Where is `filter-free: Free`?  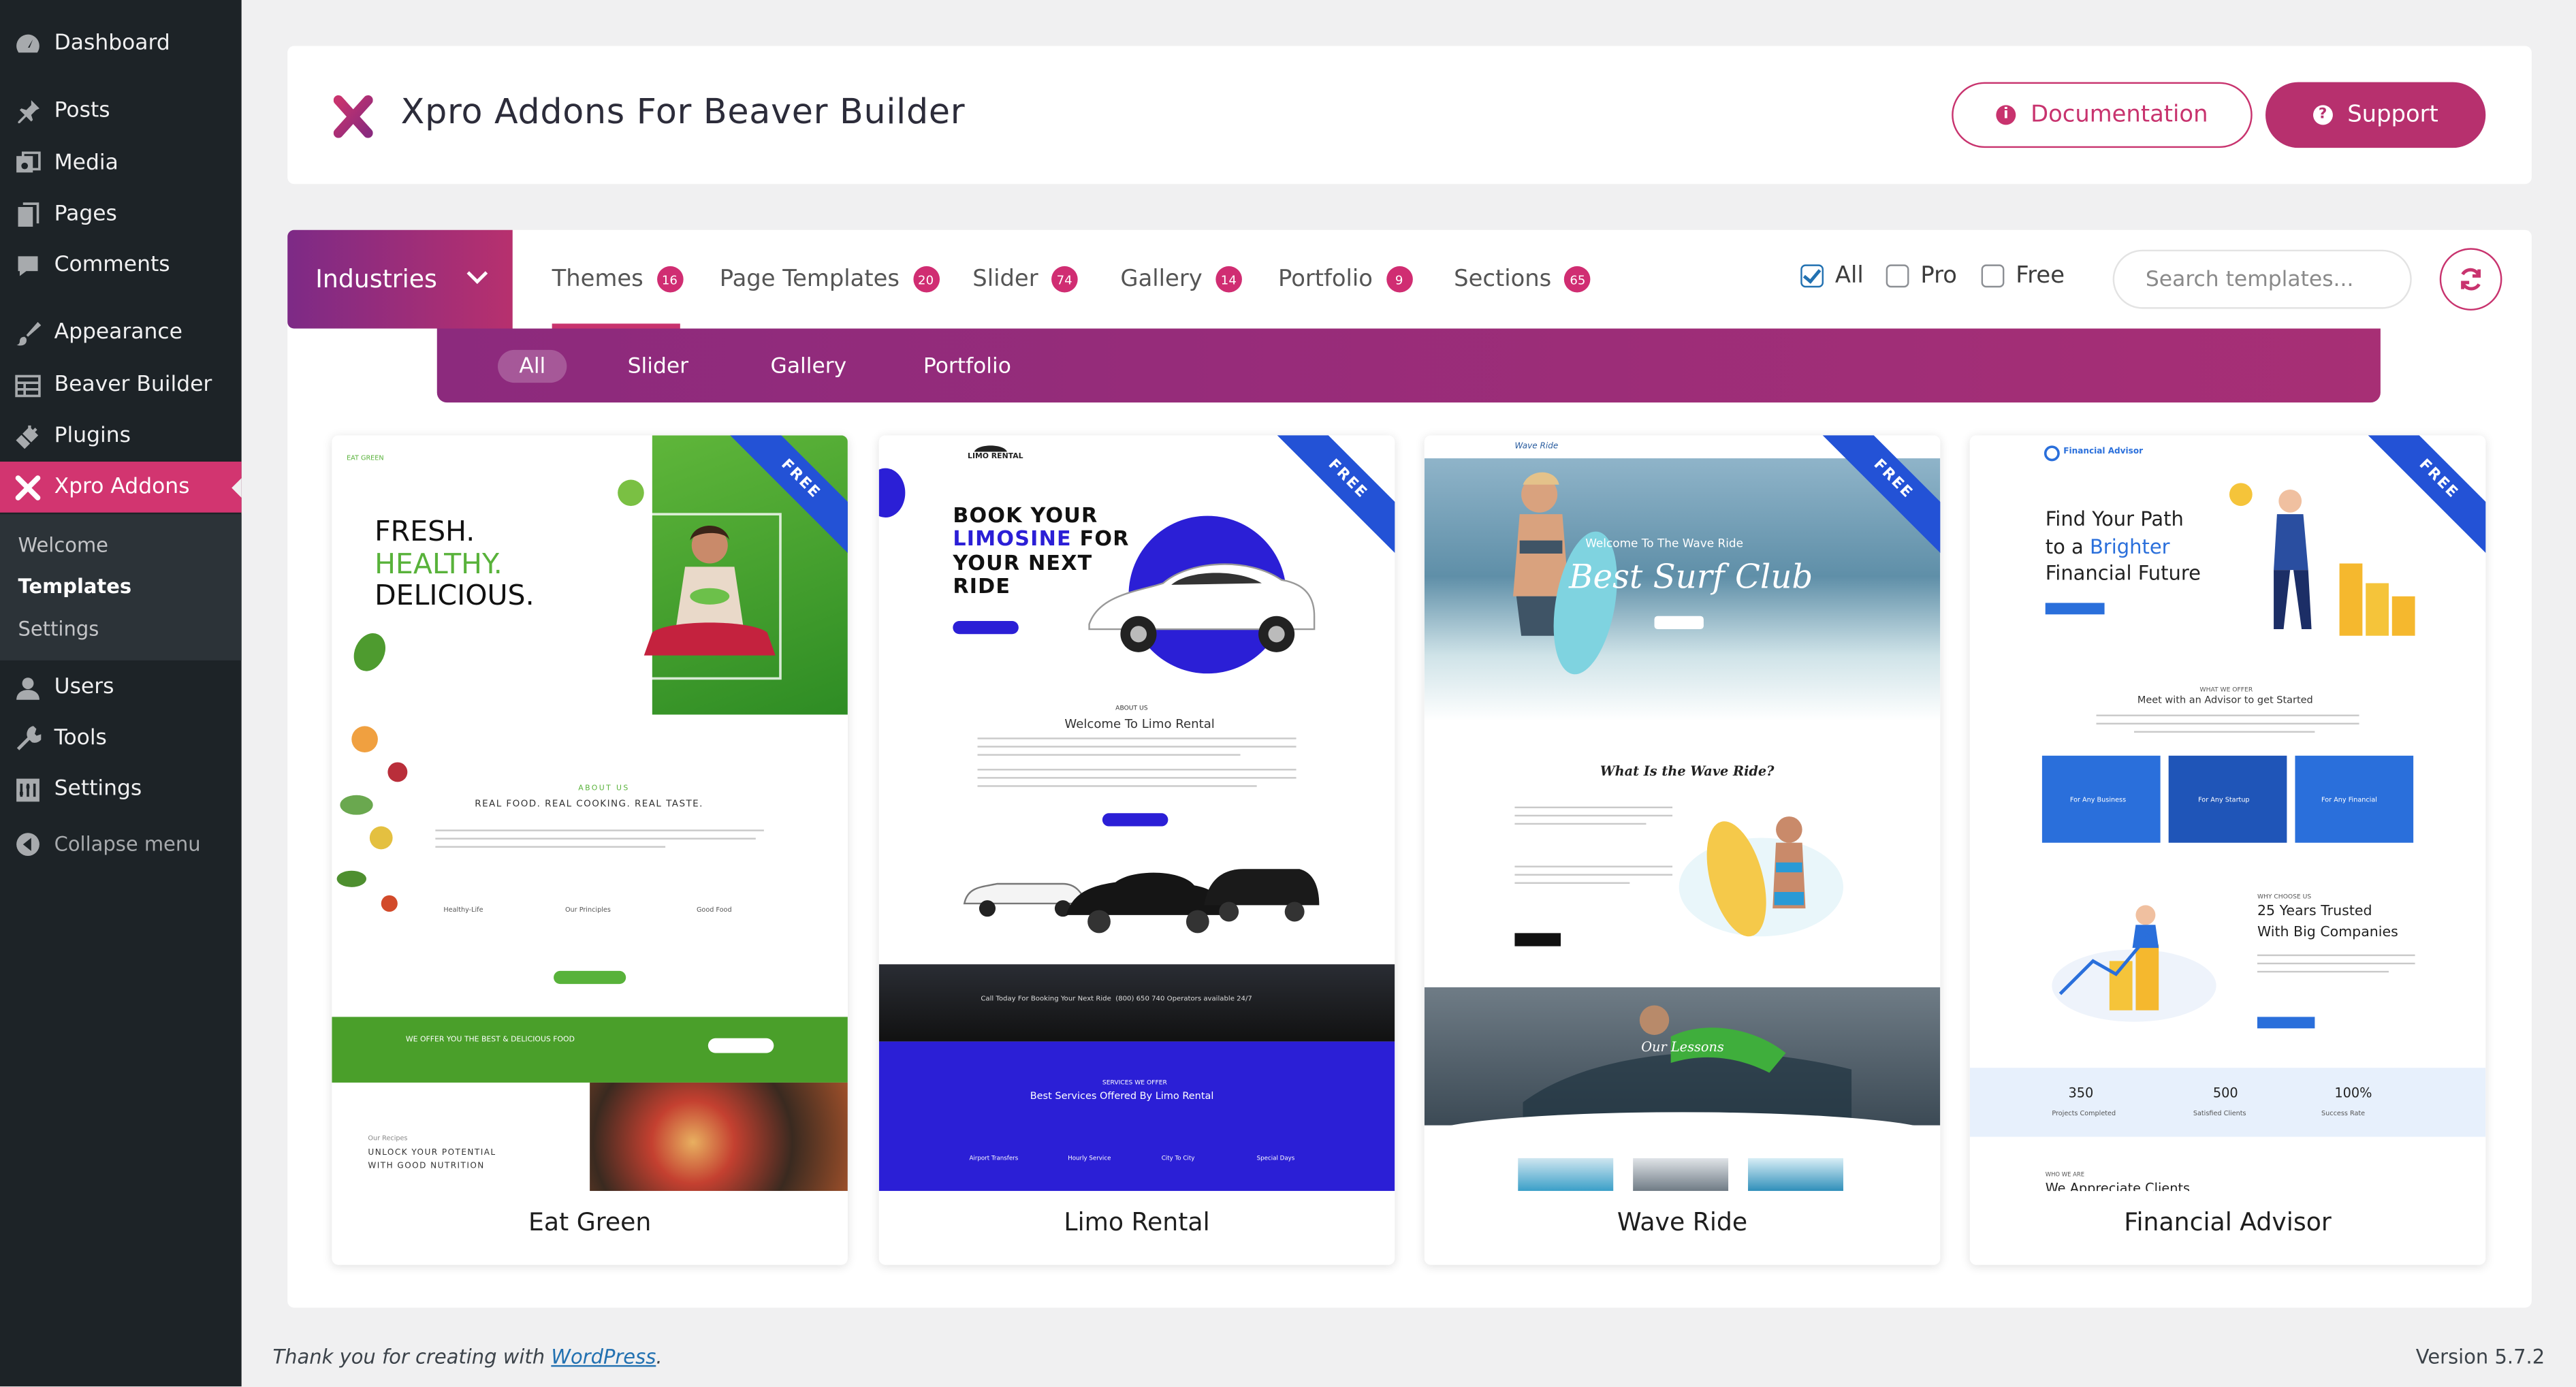
filter-free: Free is located at coordinates (2023, 276).